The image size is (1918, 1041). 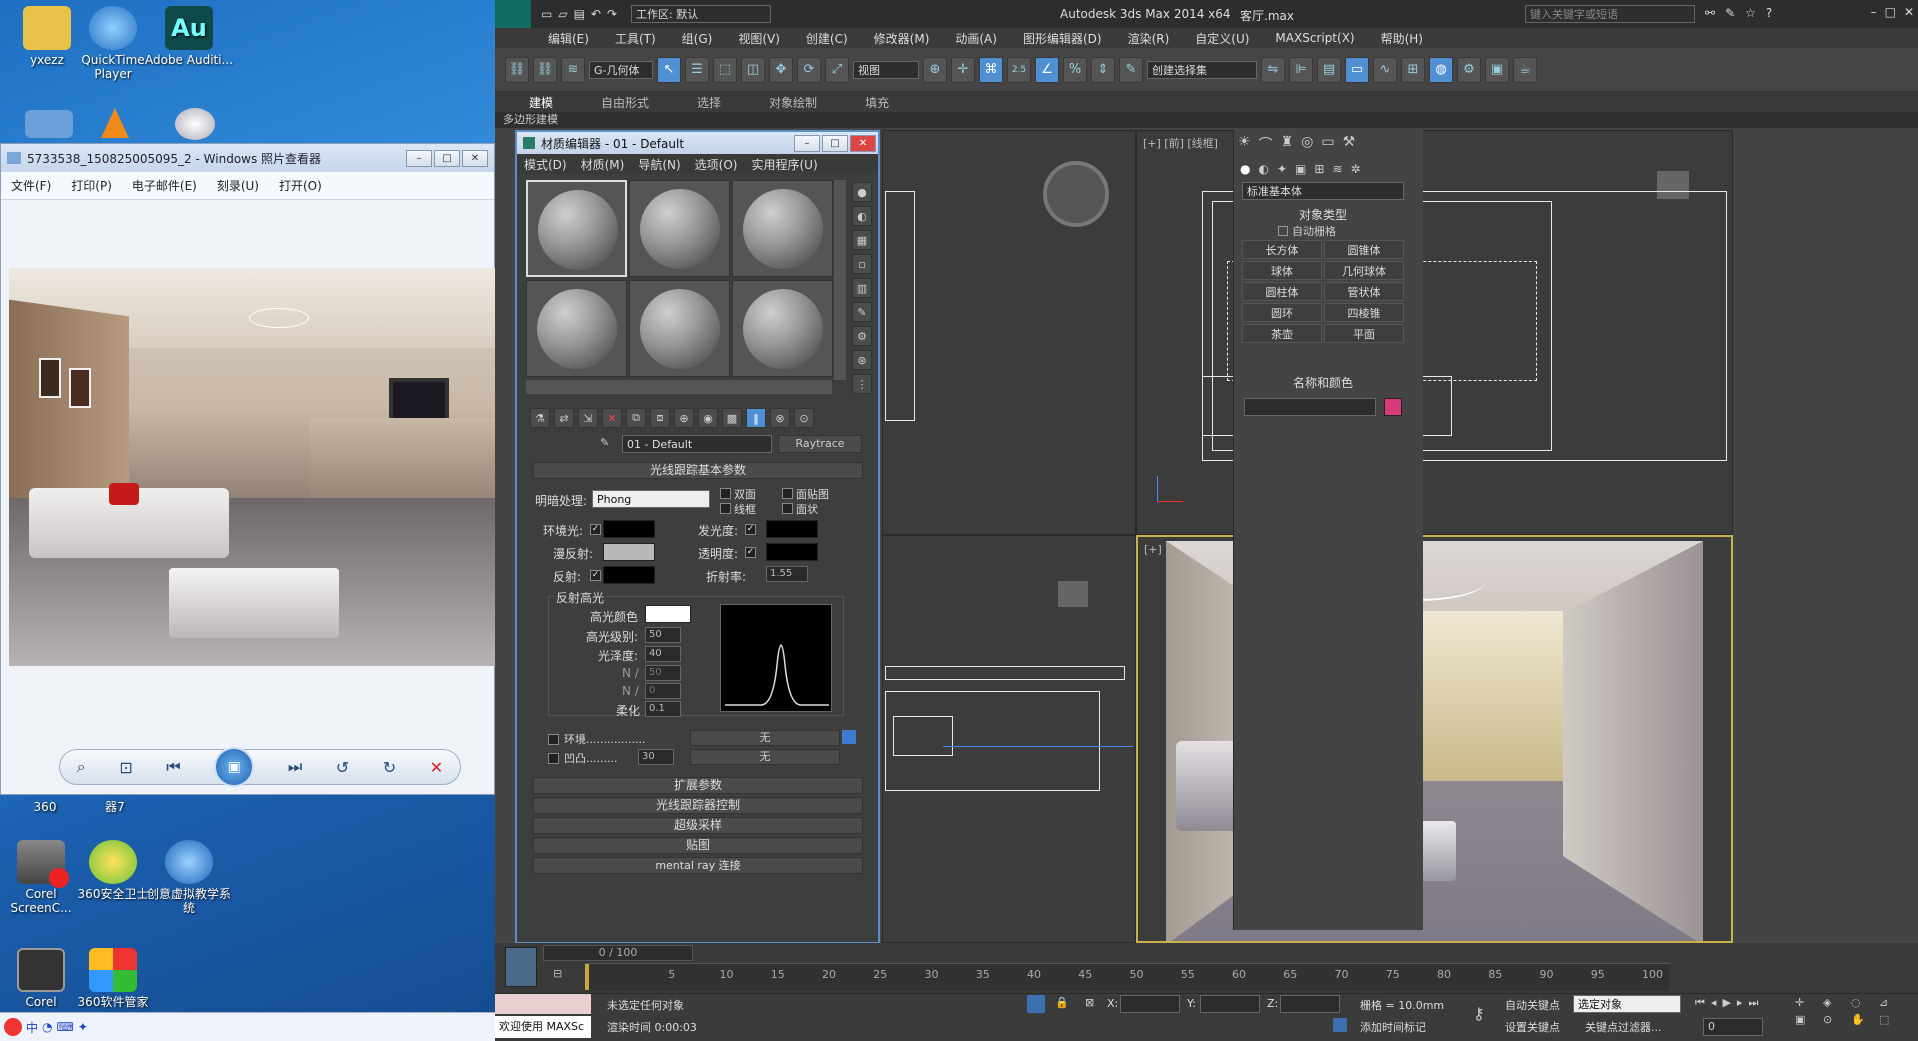 What do you see at coordinates (1891, 1002) in the screenshot?
I see `fov-icon: ⊿` at bounding box center [1891, 1002].